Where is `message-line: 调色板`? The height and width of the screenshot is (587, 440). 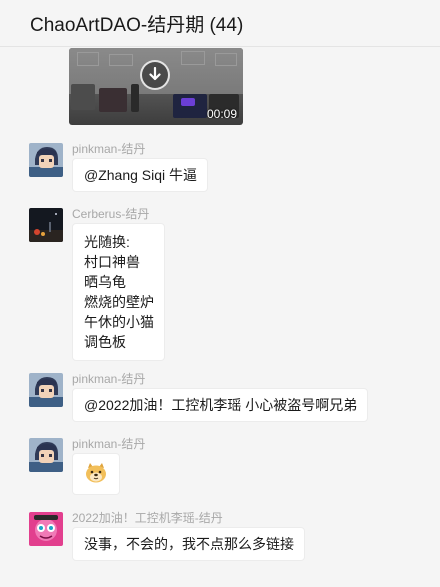
message-line: 调色板 is located at coordinates (105, 342).